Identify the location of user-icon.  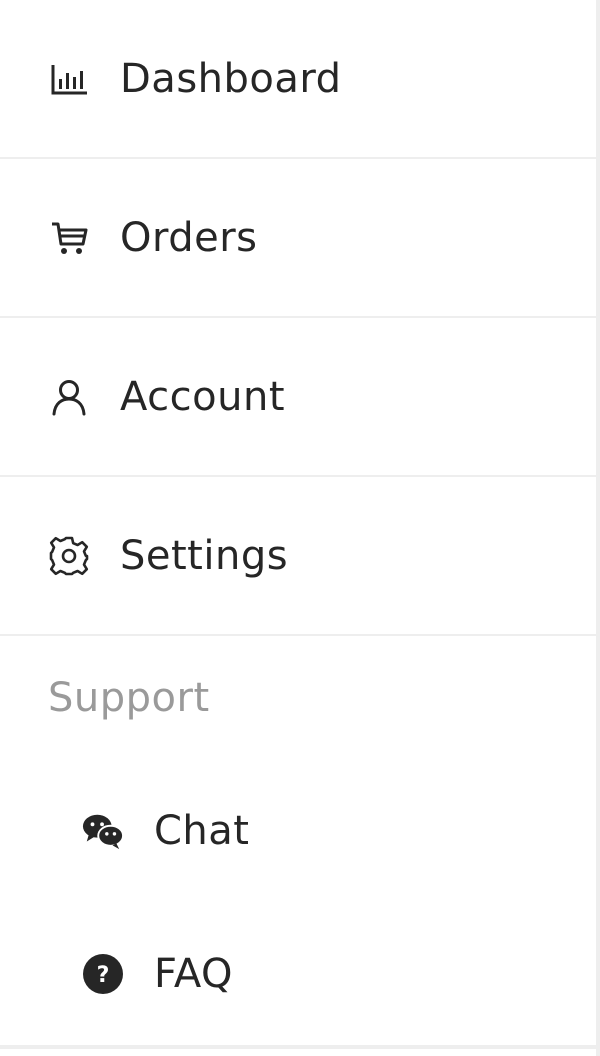
(69, 397).